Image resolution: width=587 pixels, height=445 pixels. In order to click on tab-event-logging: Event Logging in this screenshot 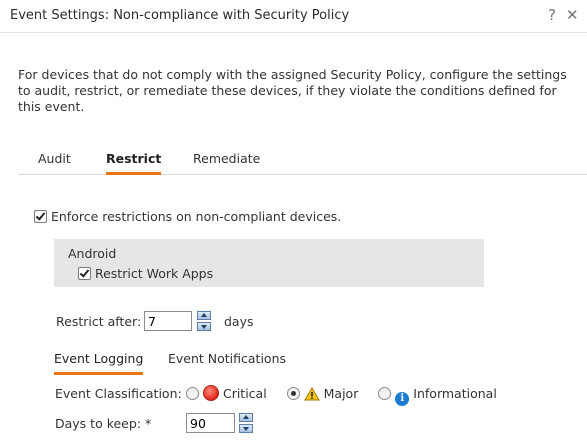, I will do `click(99, 363)`.